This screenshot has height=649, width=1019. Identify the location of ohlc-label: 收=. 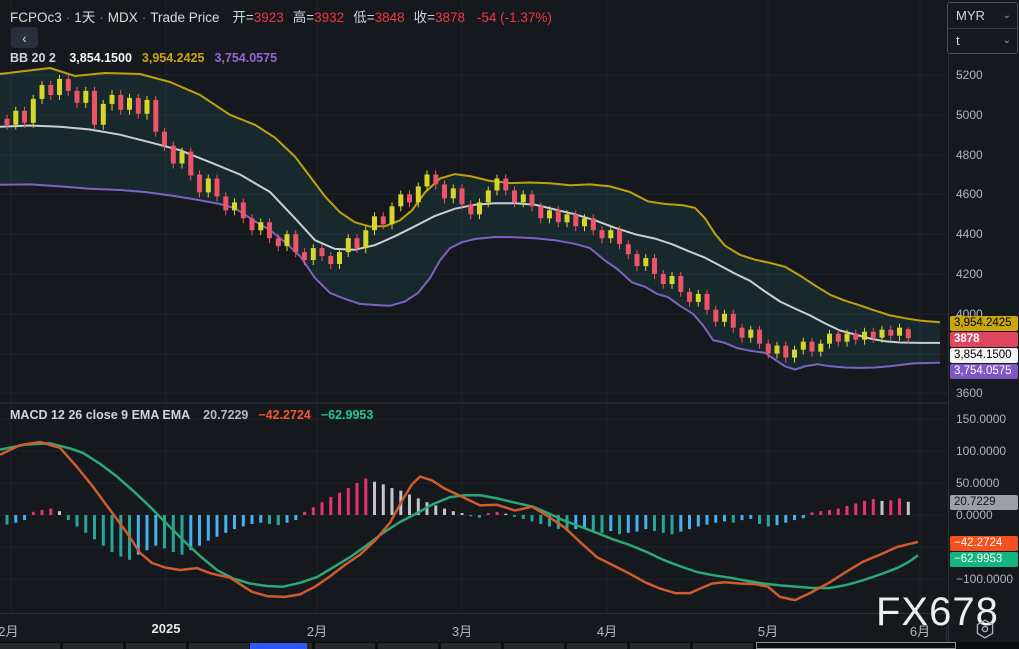
(424, 17).